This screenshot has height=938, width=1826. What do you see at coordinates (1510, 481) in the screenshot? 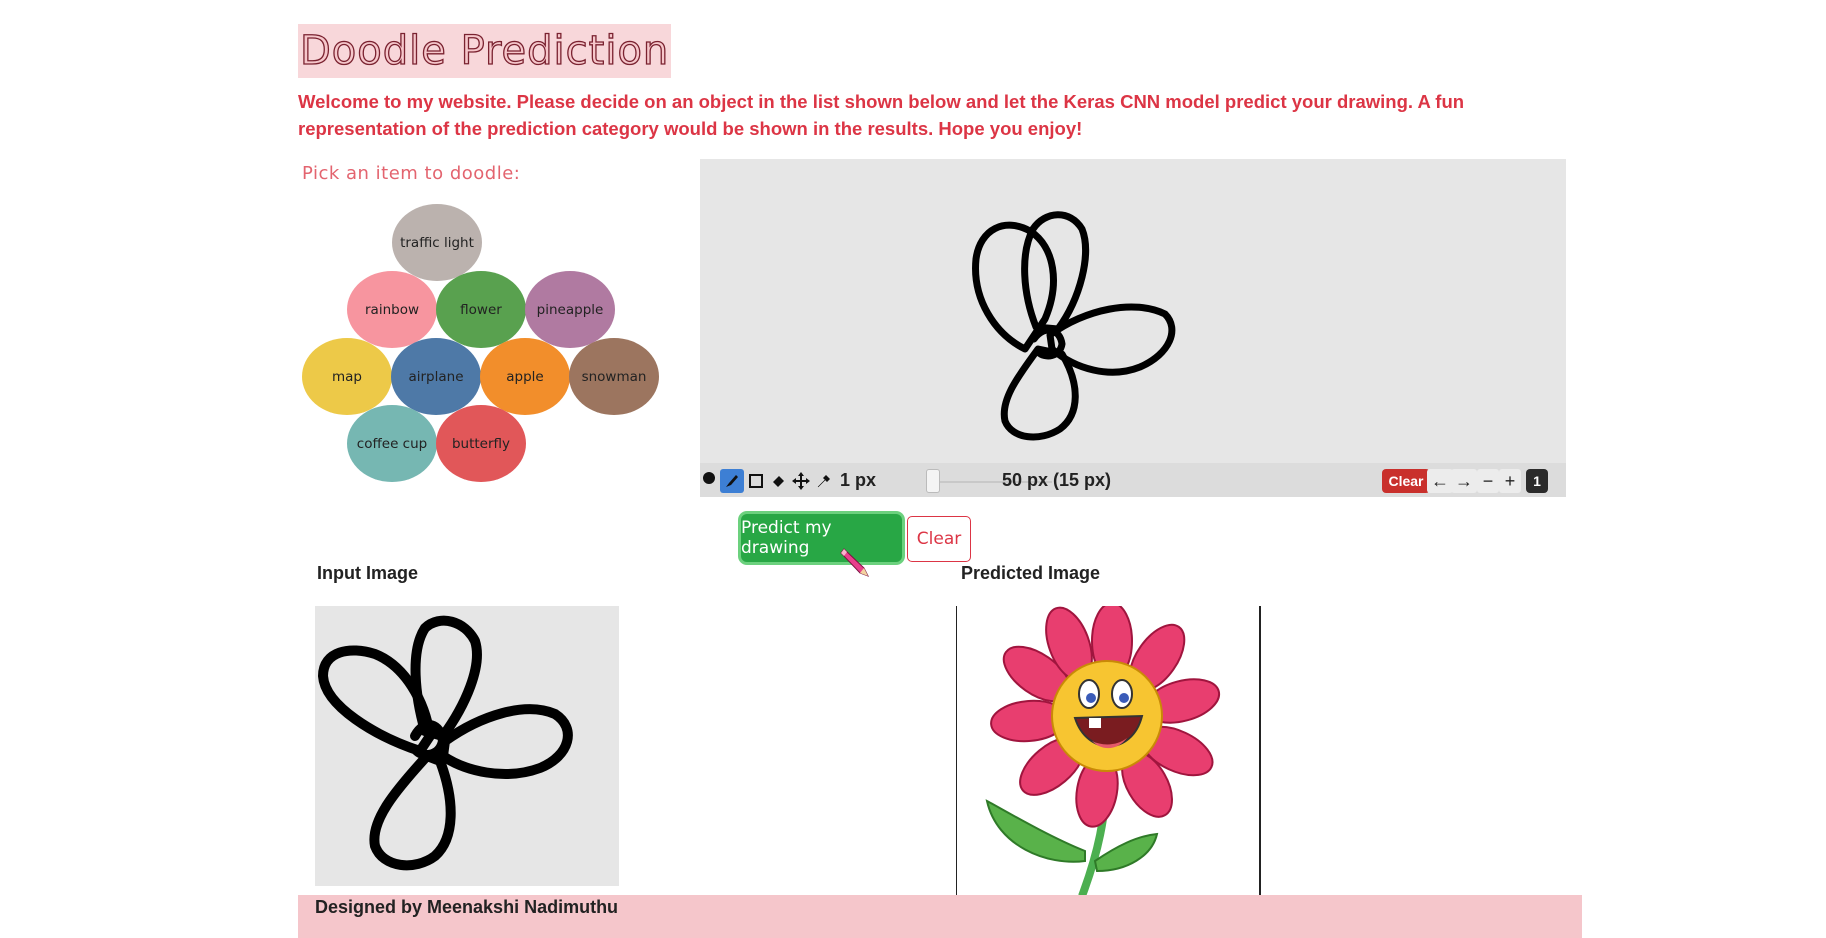
I see `zoom-in-button: +` at bounding box center [1510, 481].